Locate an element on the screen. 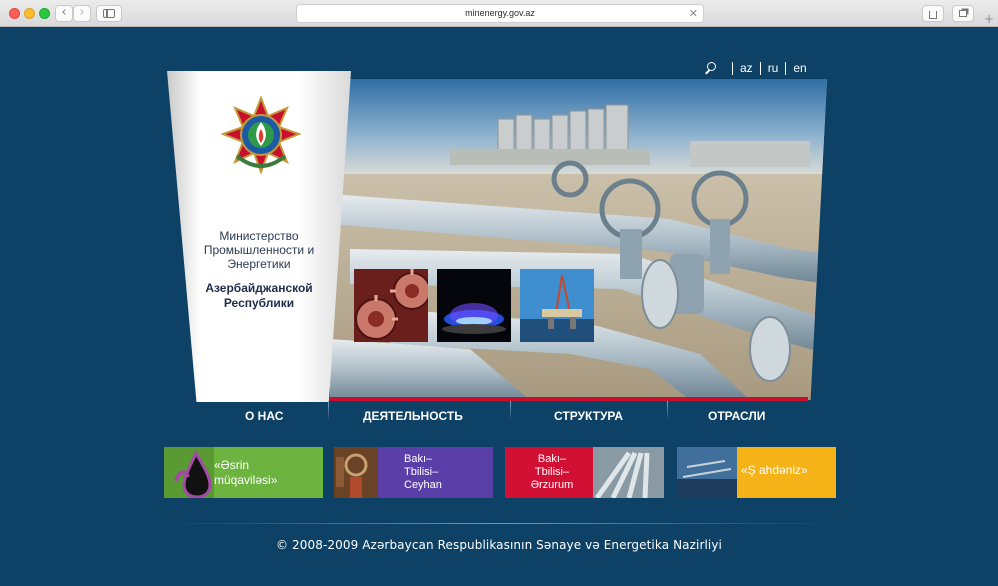  banner-text: «Əsrin müqaviləsi» is located at coordinates (246, 472).